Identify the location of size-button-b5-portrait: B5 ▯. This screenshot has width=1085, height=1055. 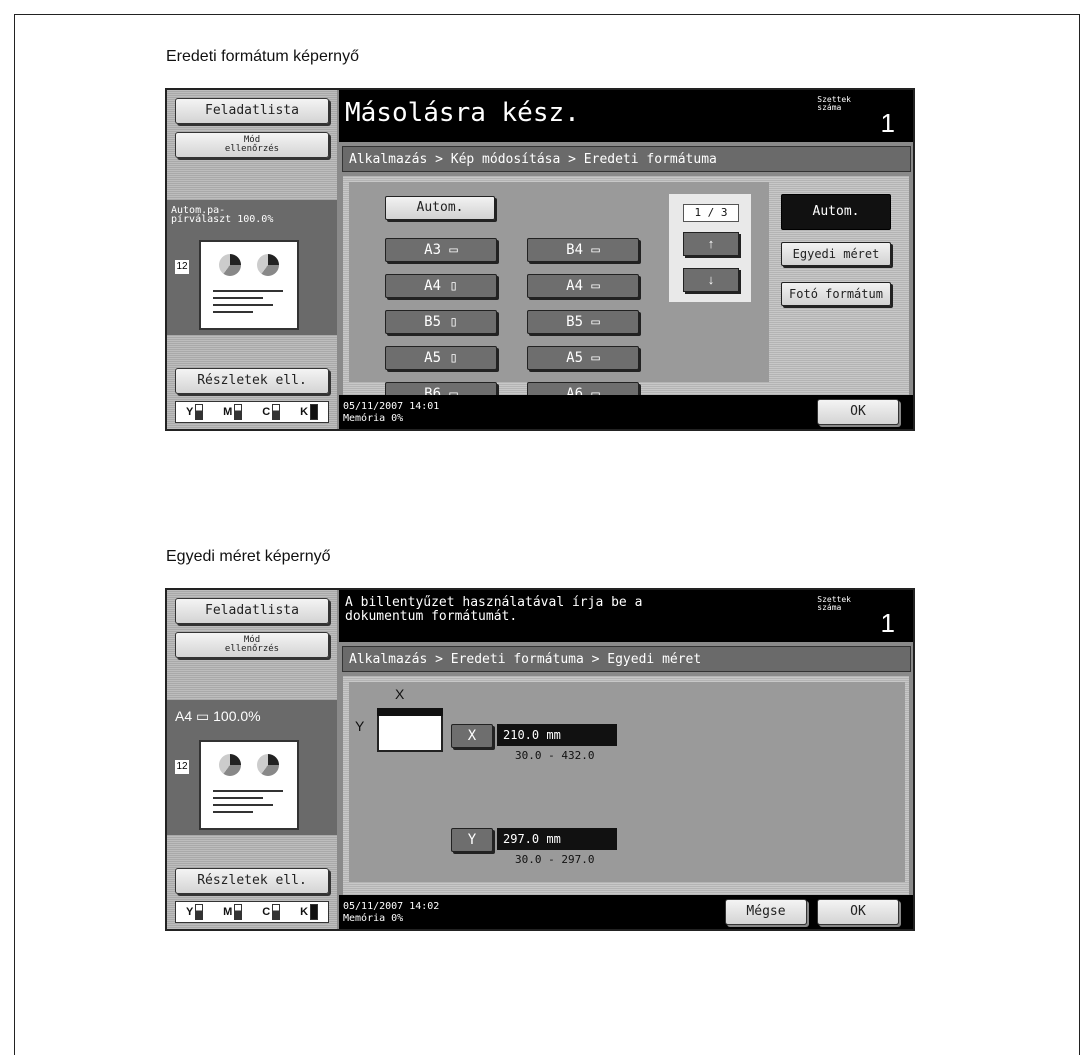
(441, 322).